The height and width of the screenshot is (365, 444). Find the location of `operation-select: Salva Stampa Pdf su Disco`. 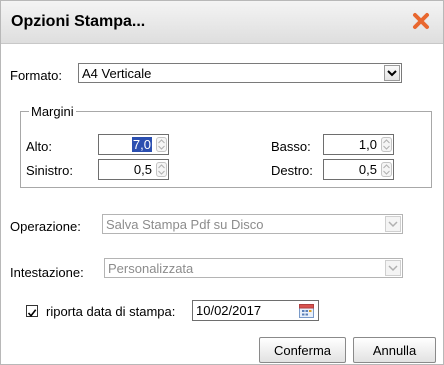

operation-select: Salva Stampa Pdf su Disco is located at coordinates (252, 224).